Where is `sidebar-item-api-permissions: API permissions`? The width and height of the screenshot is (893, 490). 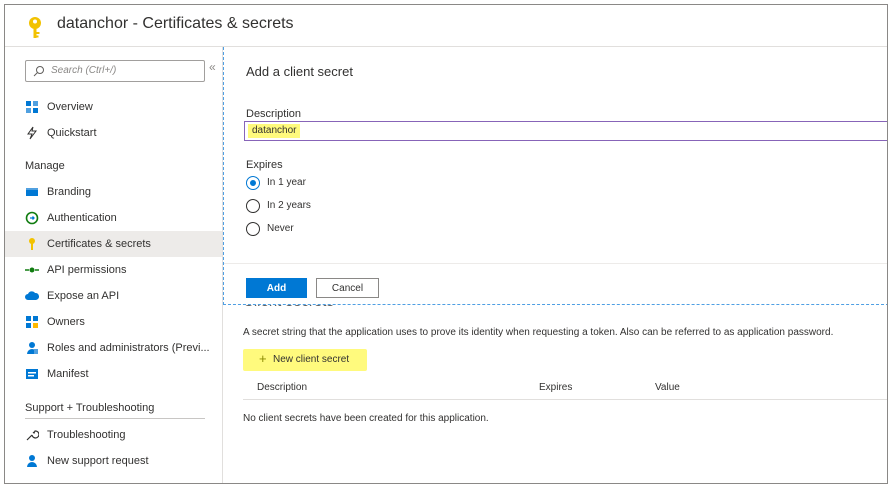
sidebar-item-api-permissions: API permissions is located at coordinates (113, 270).